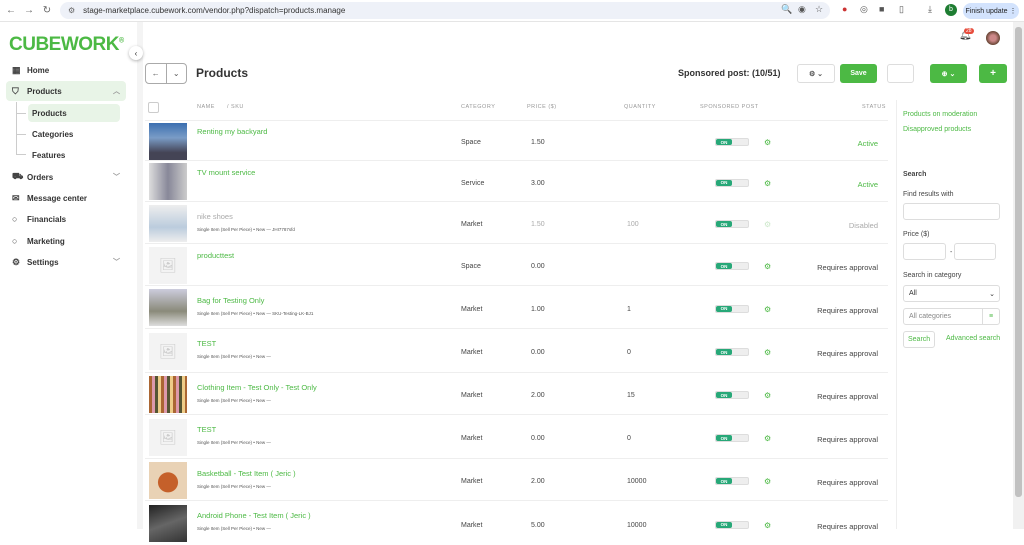 This screenshot has height=545, width=1024. I want to click on finish-update-button: Finish update ⋮, so click(991, 11).